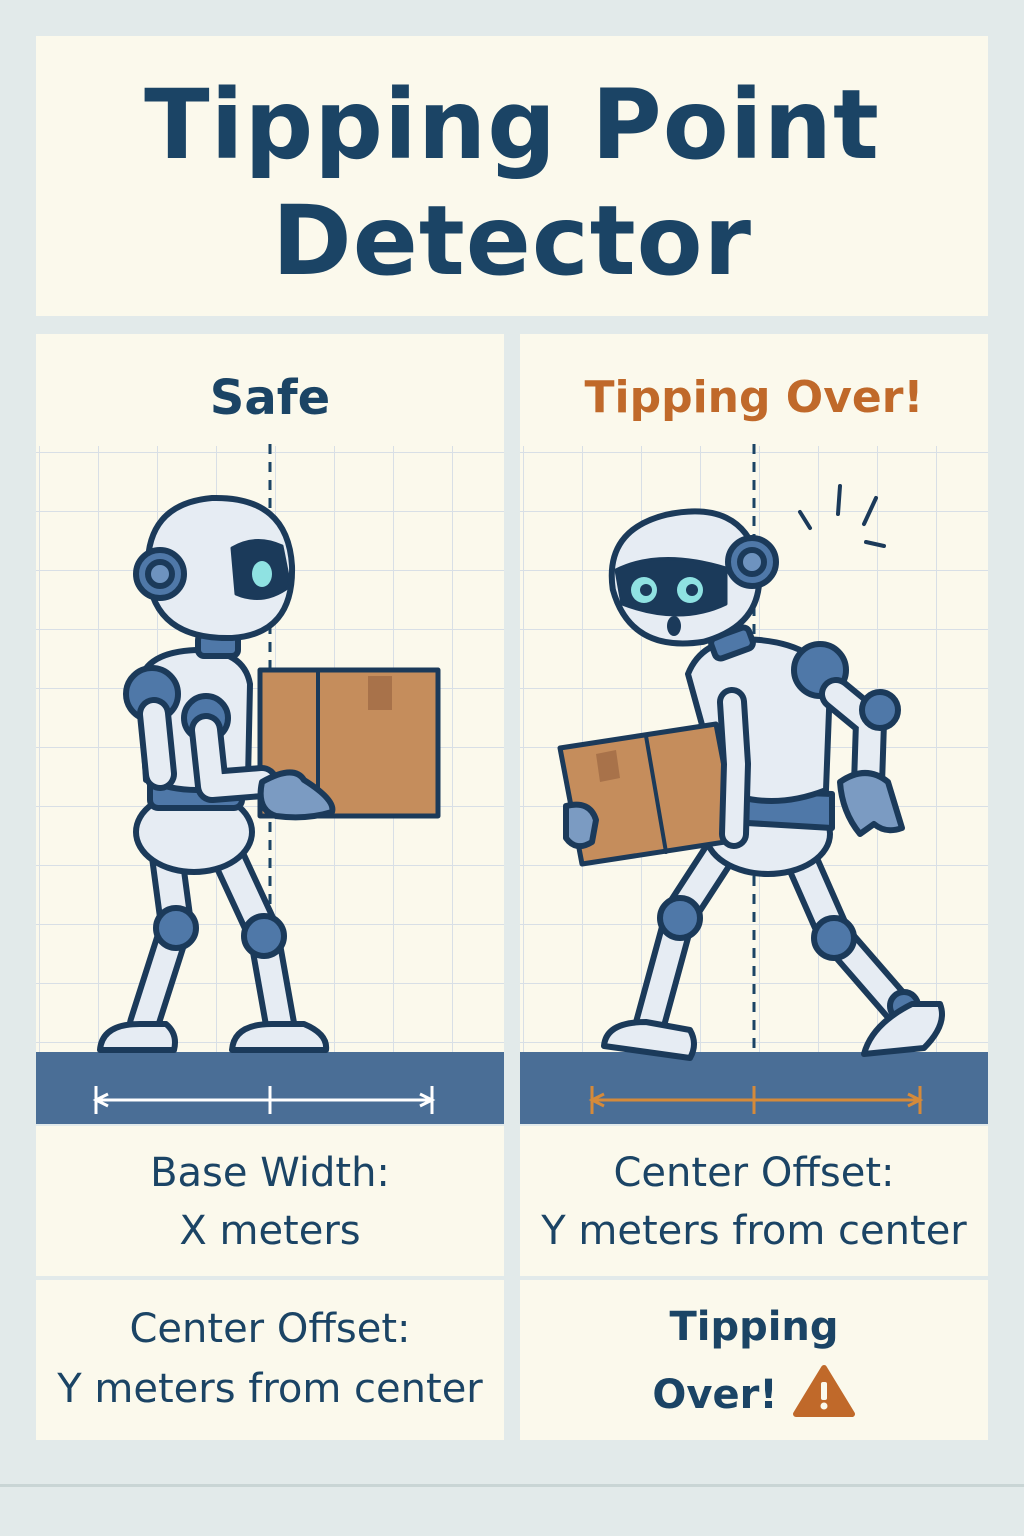 Image resolution: width=1024 pixels, height=1536 pixels. Describe the element at coordinates (715, 1395) in the screenshot. I see `tipping-status-line-2: Over!` at that location.